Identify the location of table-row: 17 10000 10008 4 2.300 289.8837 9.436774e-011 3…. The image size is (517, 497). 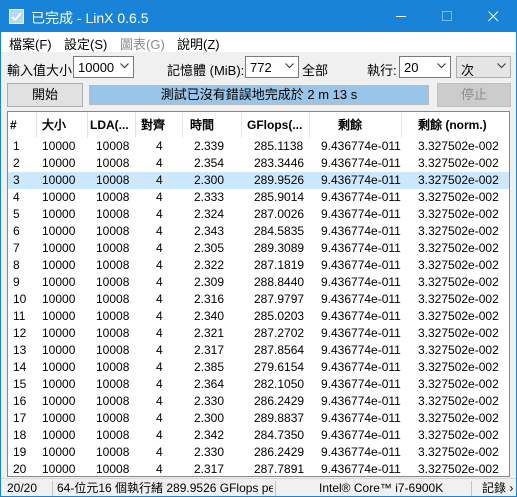
(258, 418).